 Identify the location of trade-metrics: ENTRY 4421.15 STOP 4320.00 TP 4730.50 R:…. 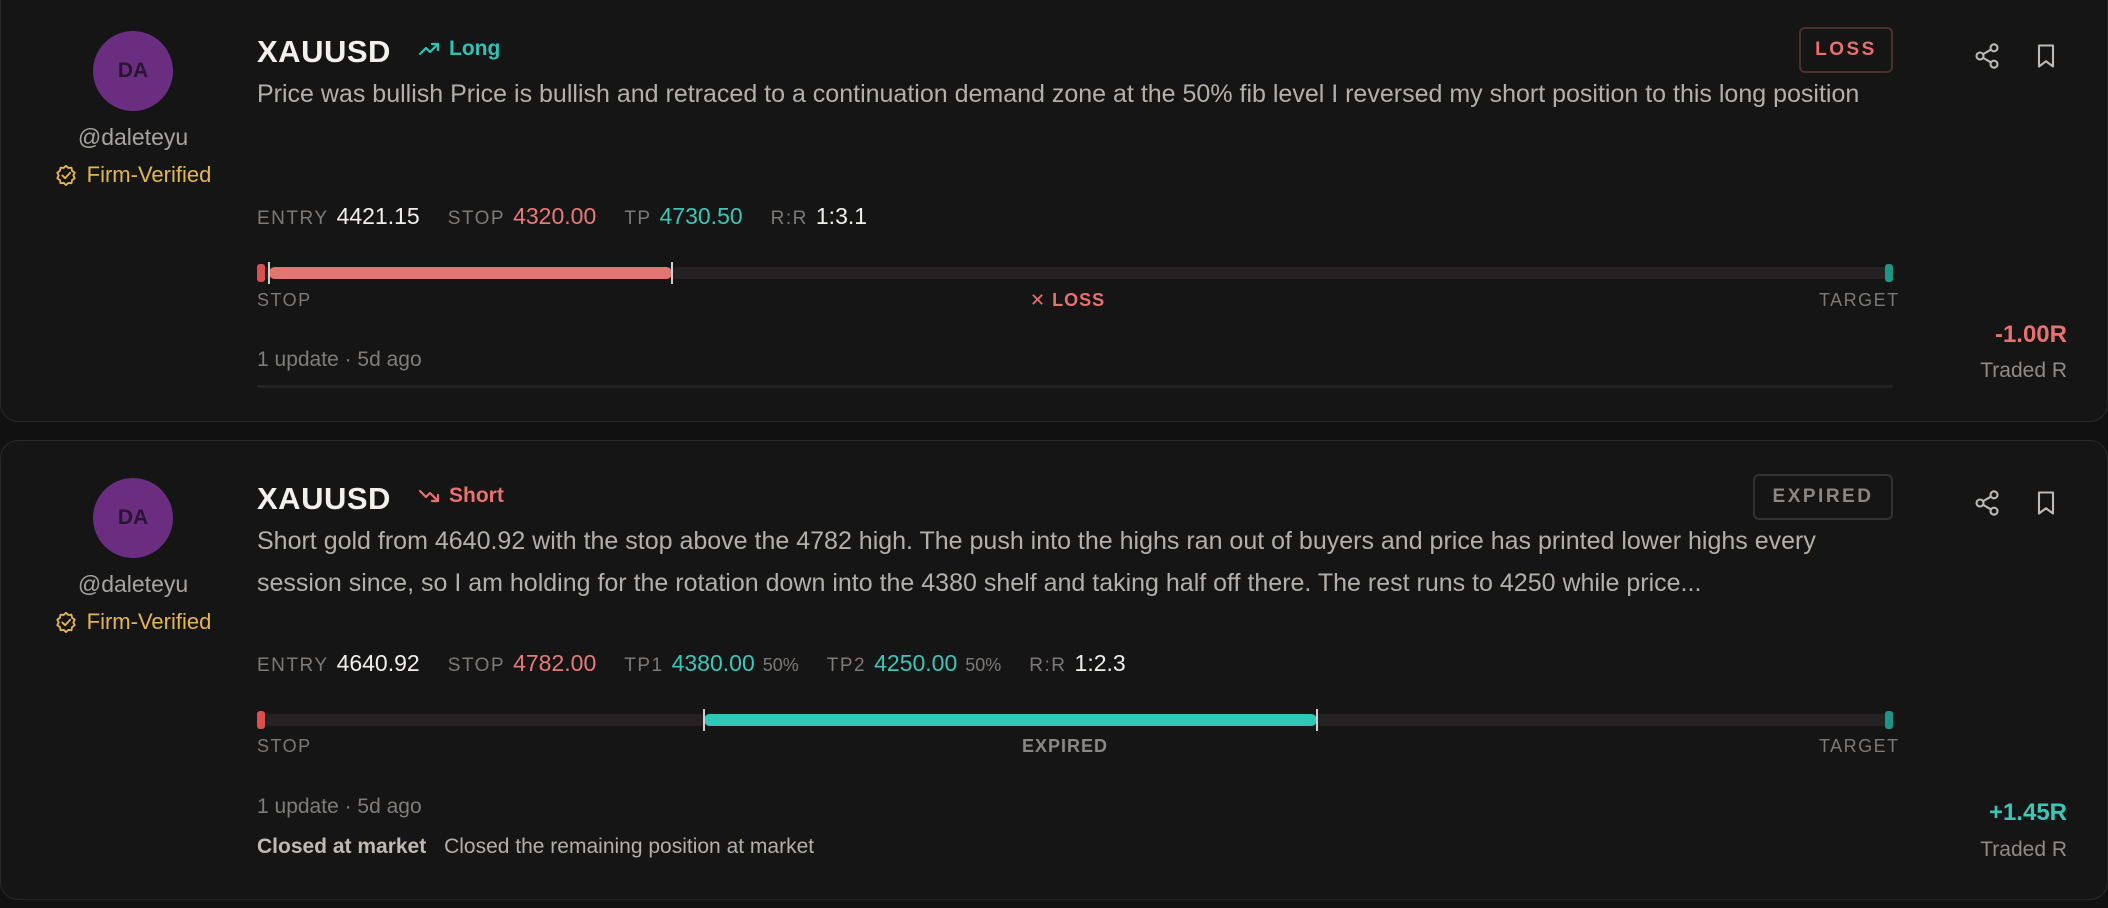
(576, 216).